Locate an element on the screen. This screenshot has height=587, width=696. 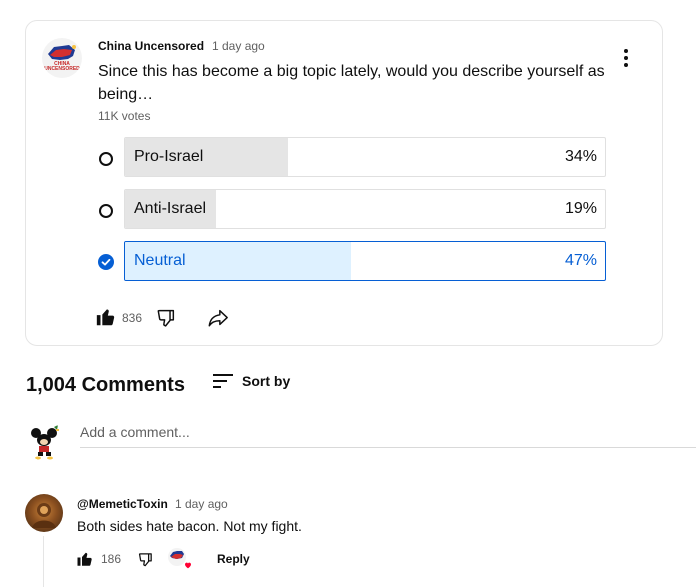
radio-neutral-checked-icon is located at coordinates (106, 262).